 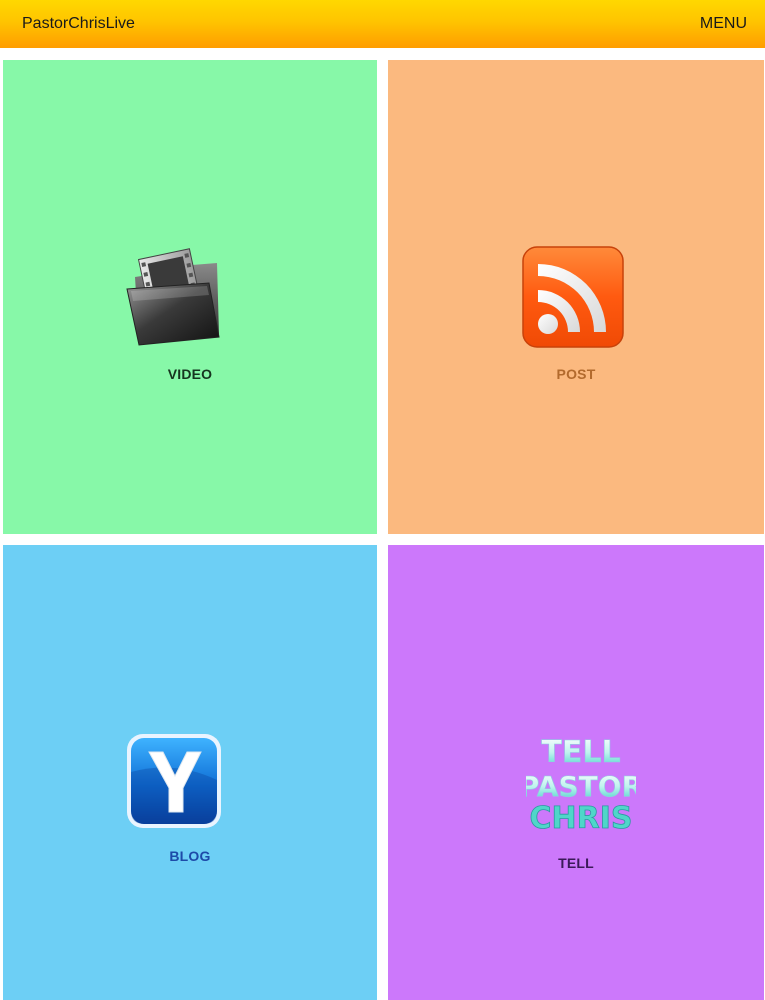 What do you see at coordinates (576, 863) in the screenshot?
I see `tile-tell-label: TELL` at bounding box center [576, 863].